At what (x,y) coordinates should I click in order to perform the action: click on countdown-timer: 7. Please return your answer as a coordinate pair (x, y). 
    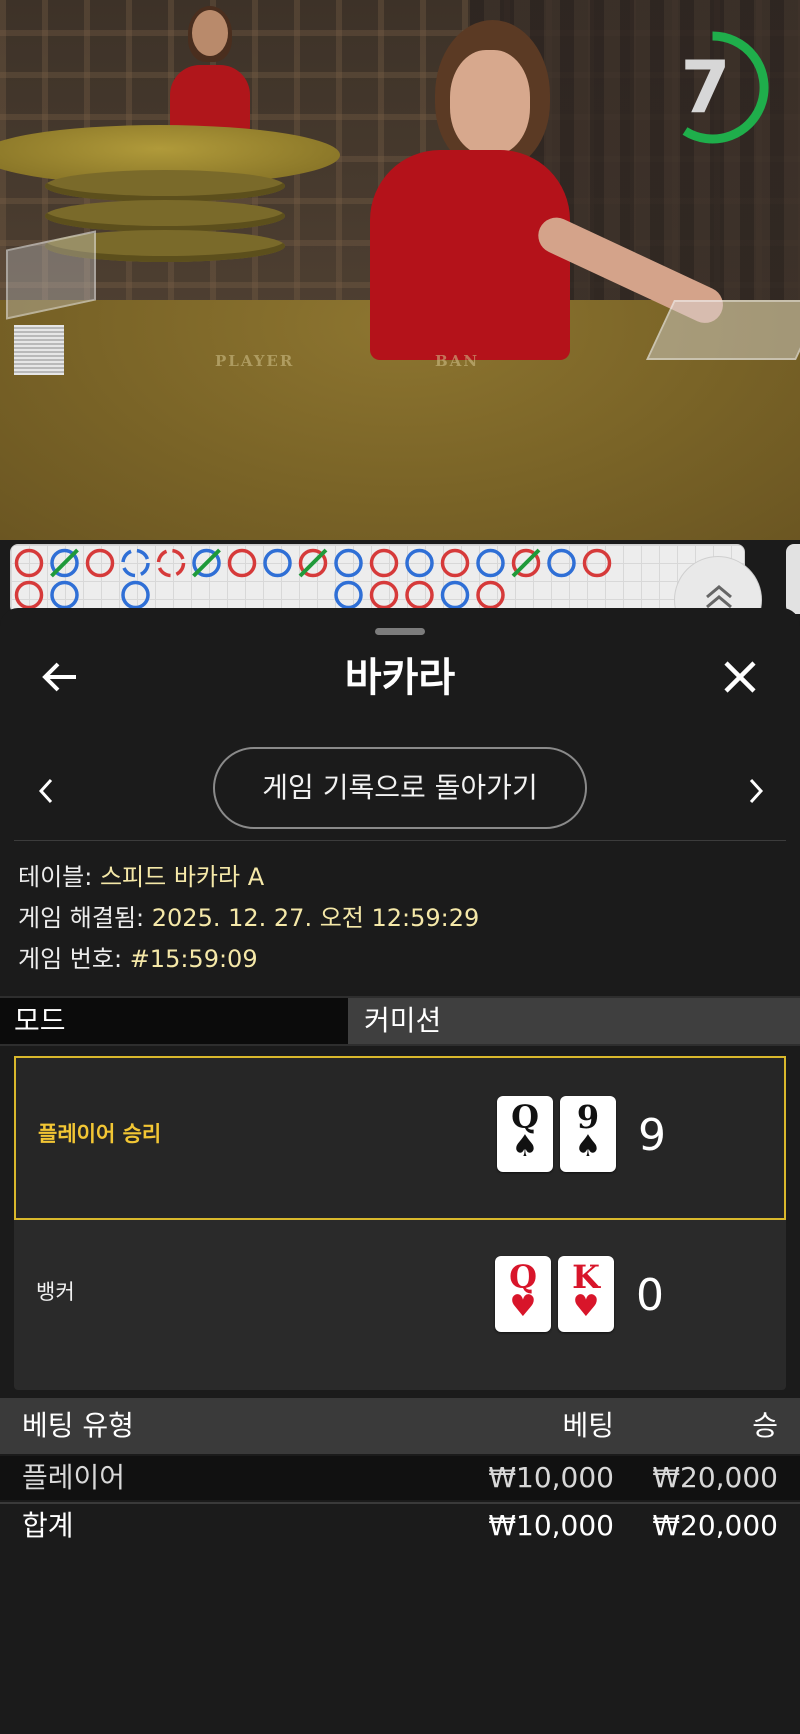
    Looking at the image, I should click on (712, 87).